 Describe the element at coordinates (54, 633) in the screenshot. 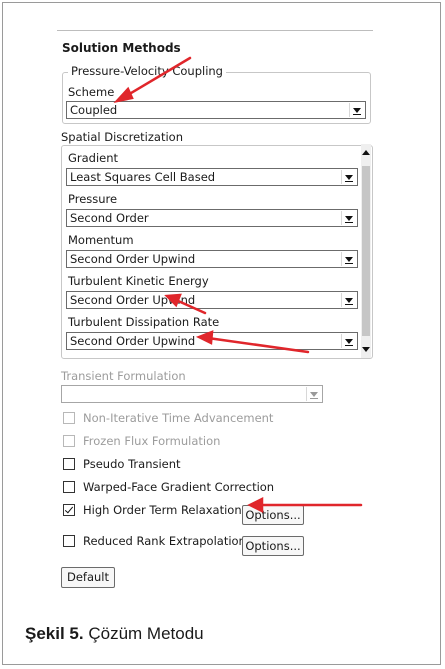

I see `caption-prefix: Şekil 5.` at that location.